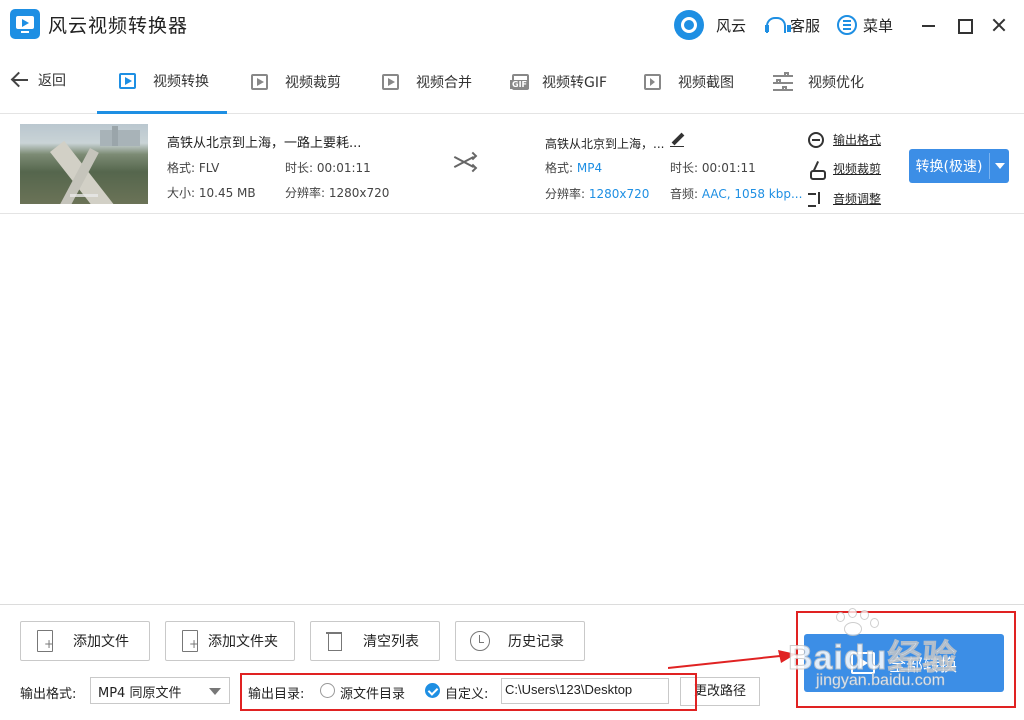  I want to click on video-cut-icon, so click(260, 82).